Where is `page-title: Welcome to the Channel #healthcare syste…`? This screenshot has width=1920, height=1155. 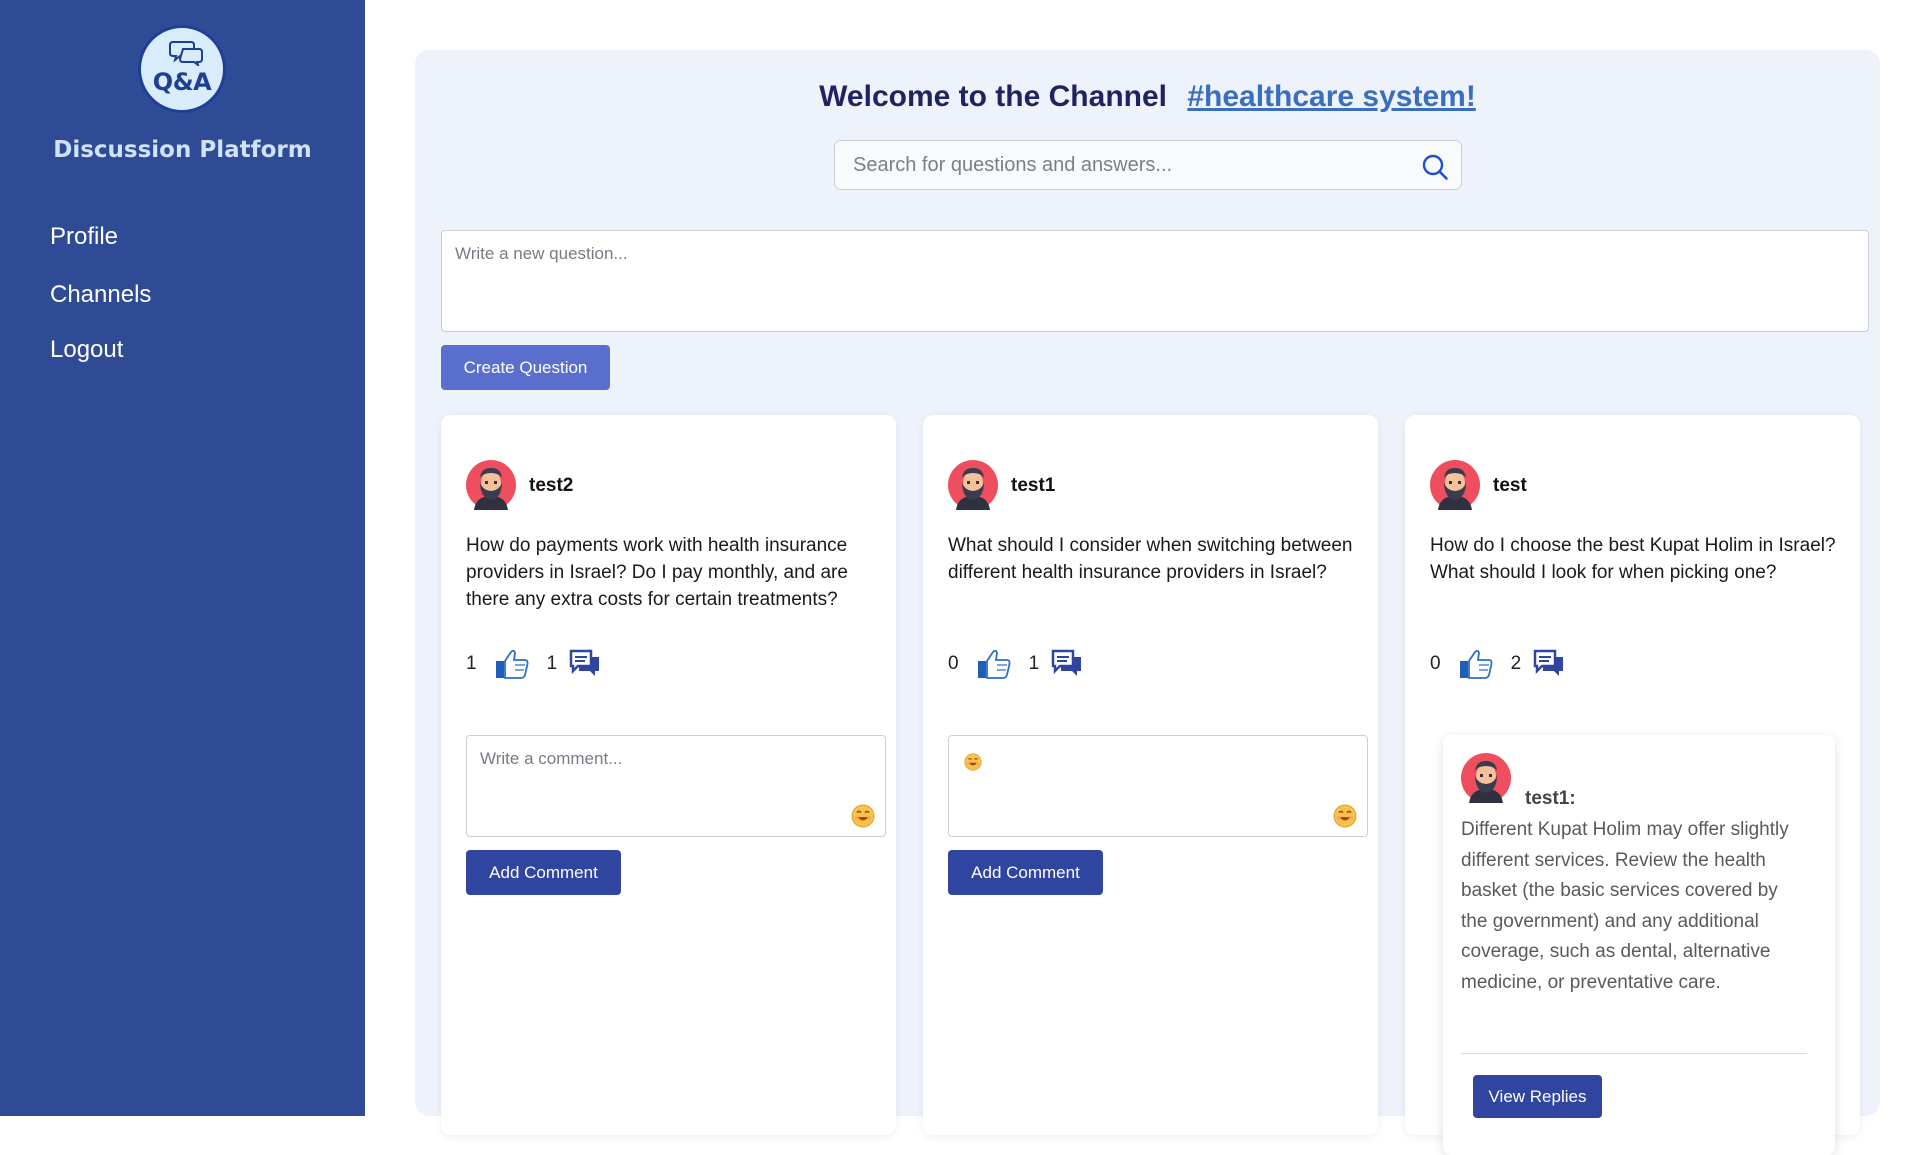
page-title: Welcome to the Channel #healthcare syste… is located at coordinates (1147, 97).